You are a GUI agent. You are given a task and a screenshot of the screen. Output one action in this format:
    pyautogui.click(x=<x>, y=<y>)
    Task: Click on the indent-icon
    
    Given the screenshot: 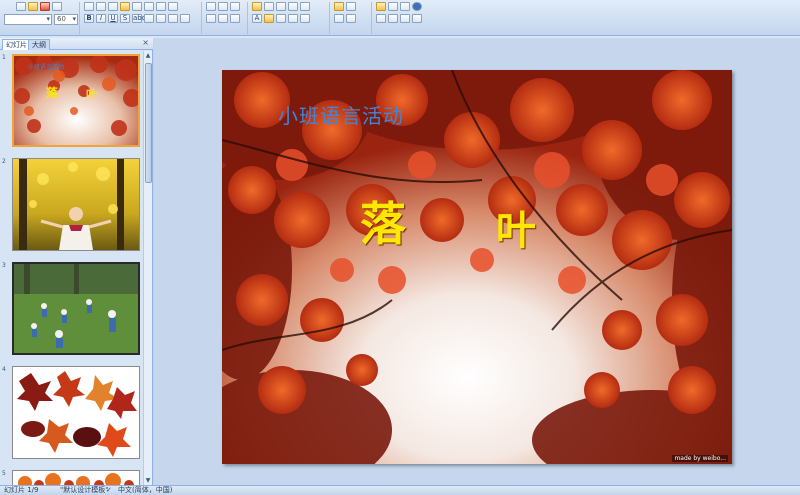 What is the action you would take?
    pyautogui.click(x=211, y=6)
    